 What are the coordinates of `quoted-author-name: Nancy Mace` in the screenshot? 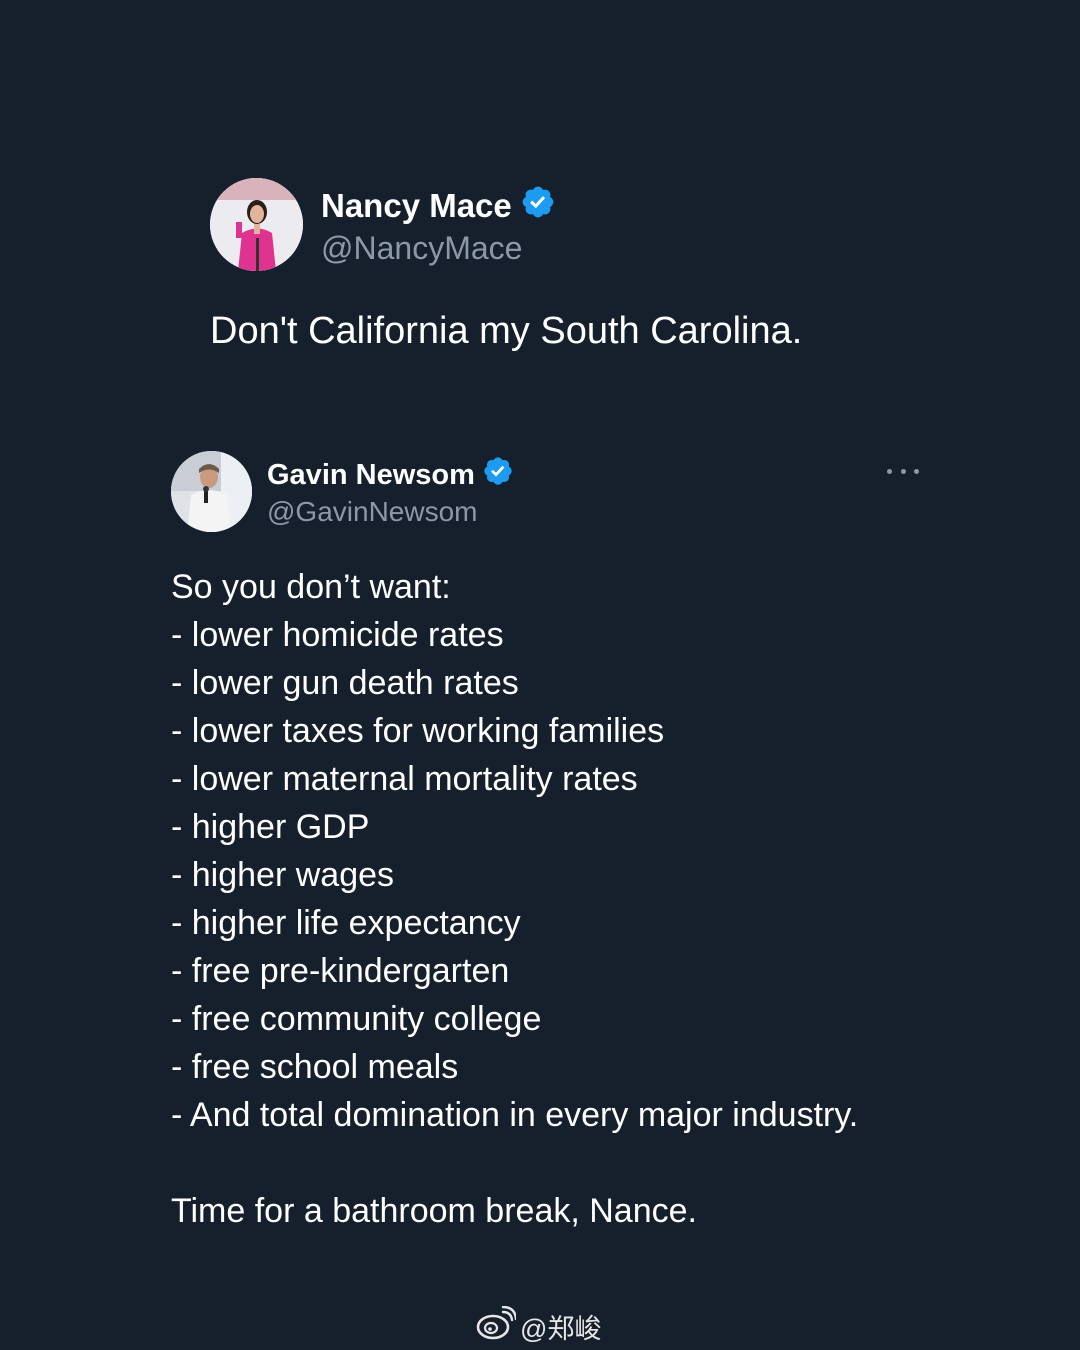 It's located at (438, 206).